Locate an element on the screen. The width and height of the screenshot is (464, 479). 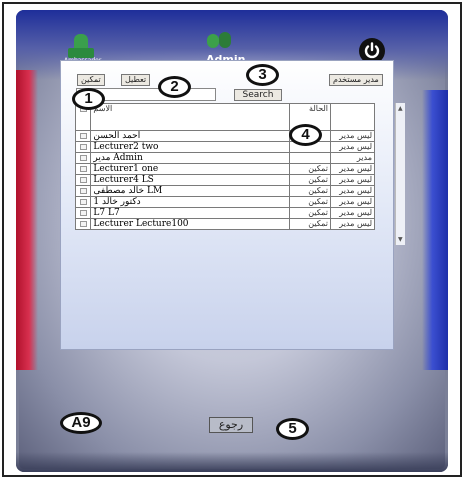
table-row: خالد مصطفى LM تمكين ليس مدير is located at coordinates (224, 191).